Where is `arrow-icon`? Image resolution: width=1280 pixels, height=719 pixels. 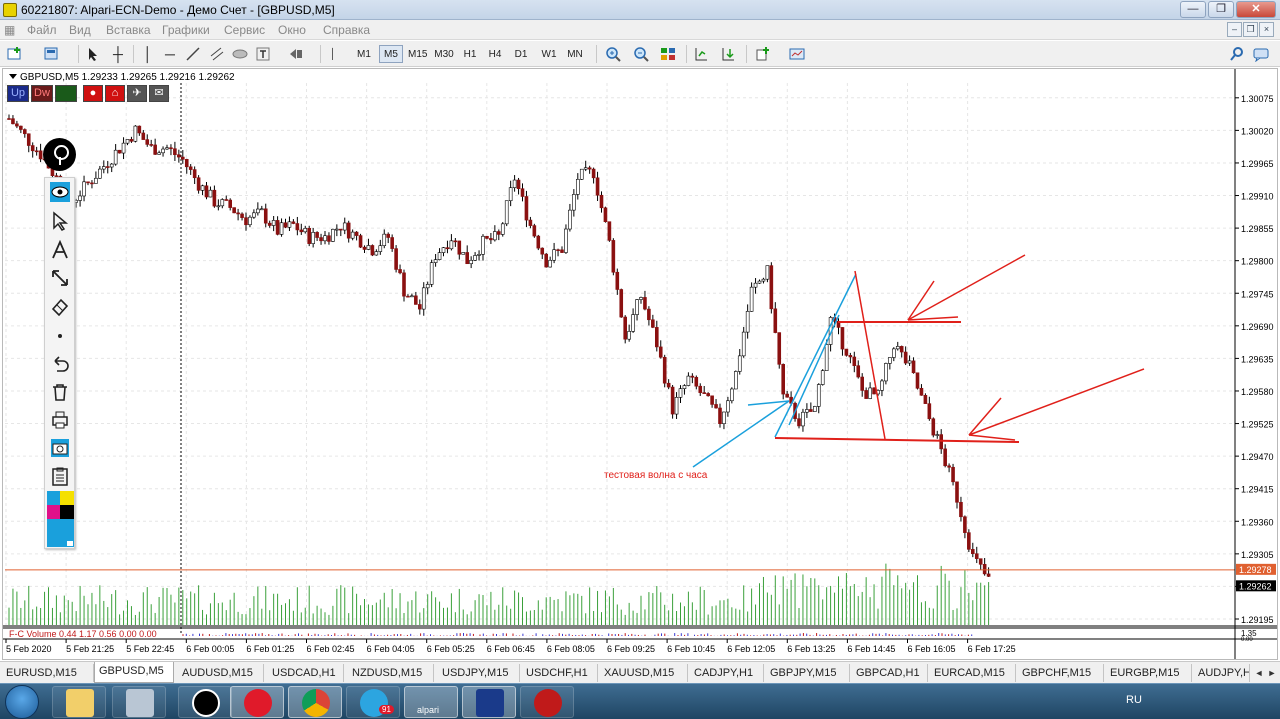 arrow-icon is located at coordinates (60, 278).